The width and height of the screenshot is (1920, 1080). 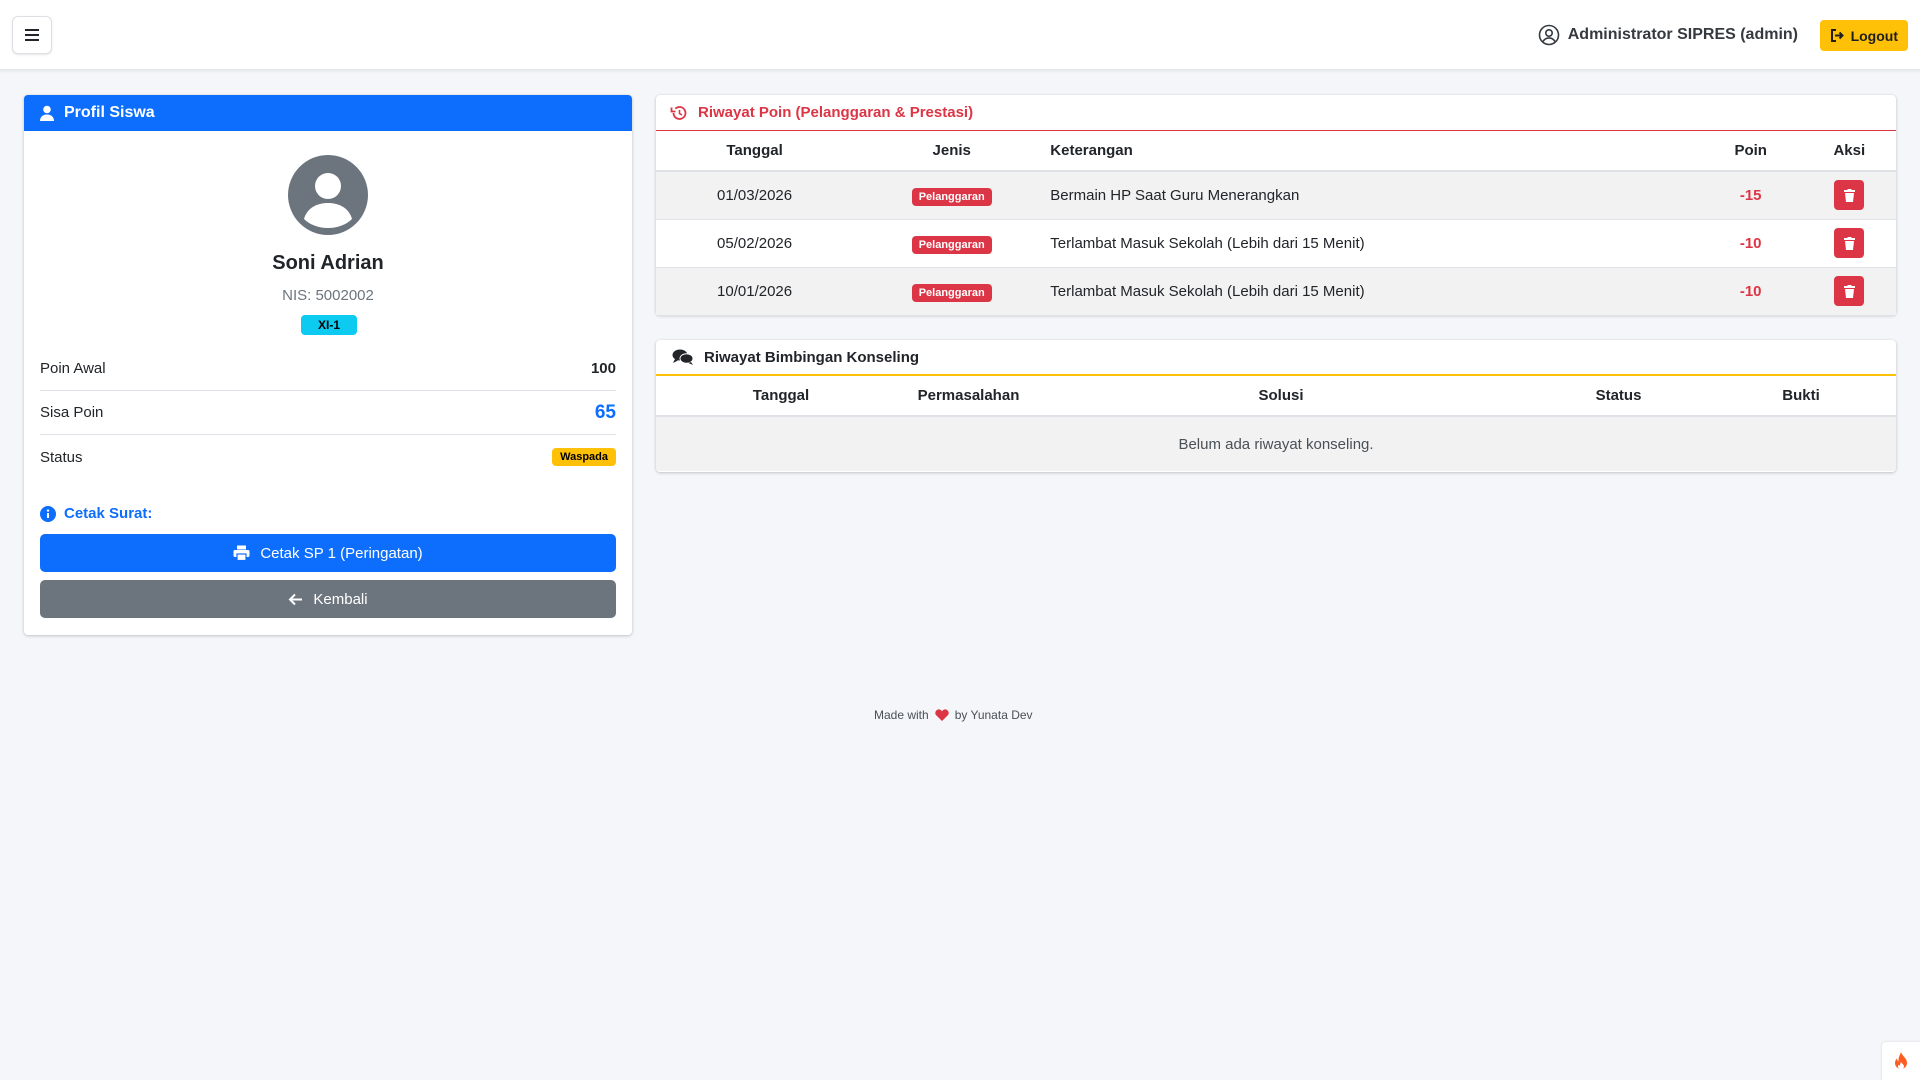 What do you see at coordinates (1374, 195) in the screenshot?
I see `row-keterangan: Bermain HP Saat Guru Menerangkan` at bounding box center [1374, 195].